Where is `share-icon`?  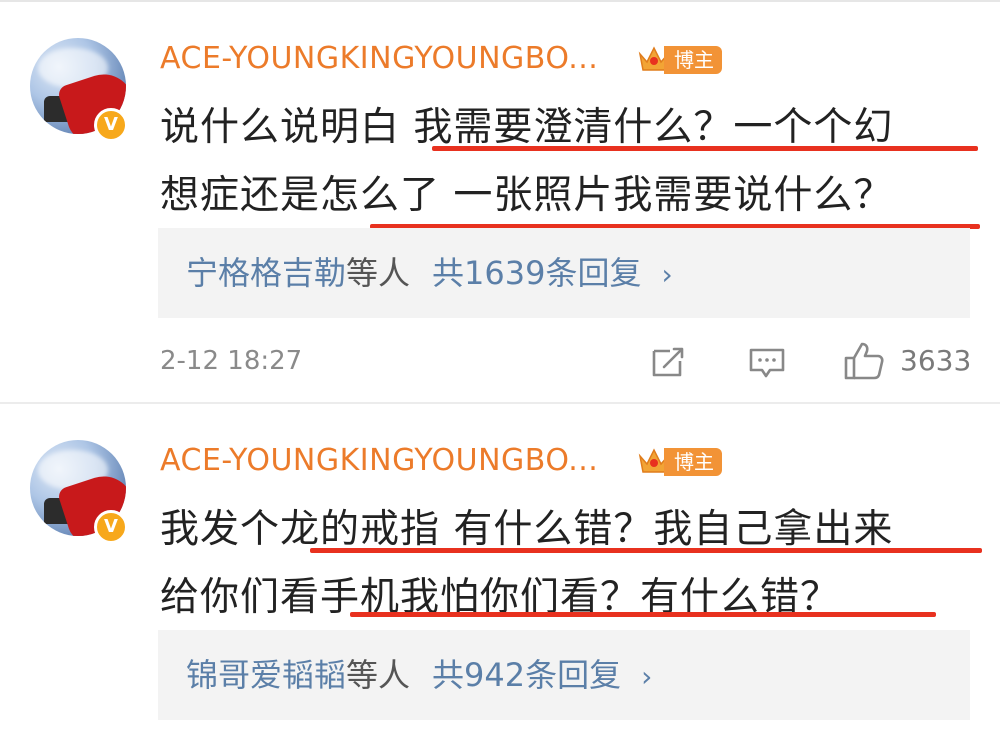
share-icon is located at coordinates (669, 362).